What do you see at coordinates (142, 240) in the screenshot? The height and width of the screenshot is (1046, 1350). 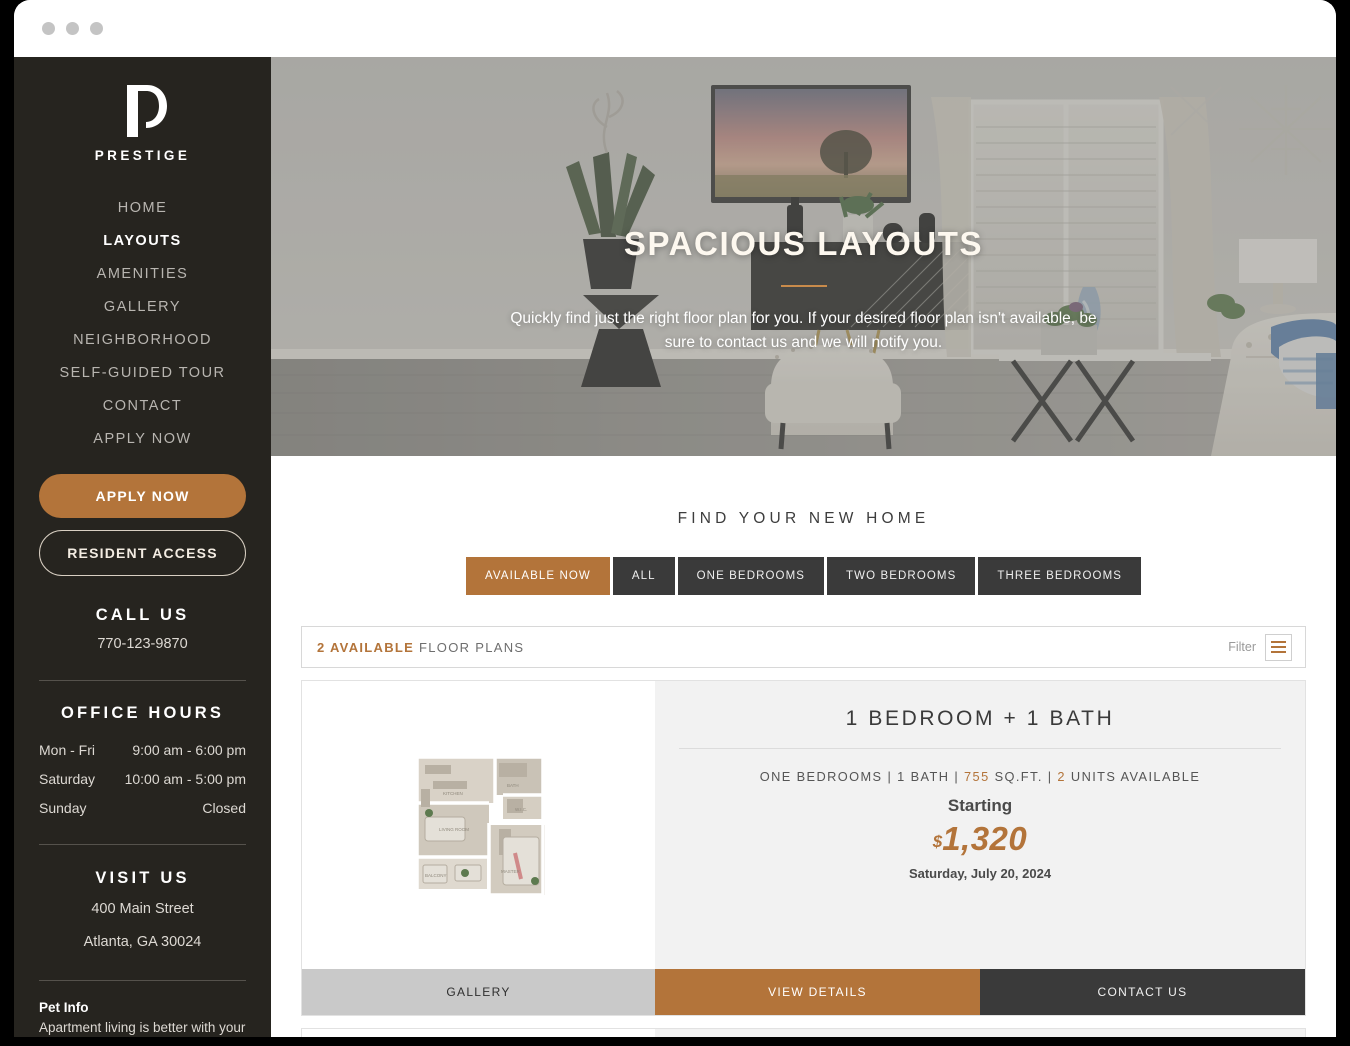 I see `sidebar-item-layouts: LAYOUTS` at bounding box center [142, 240].